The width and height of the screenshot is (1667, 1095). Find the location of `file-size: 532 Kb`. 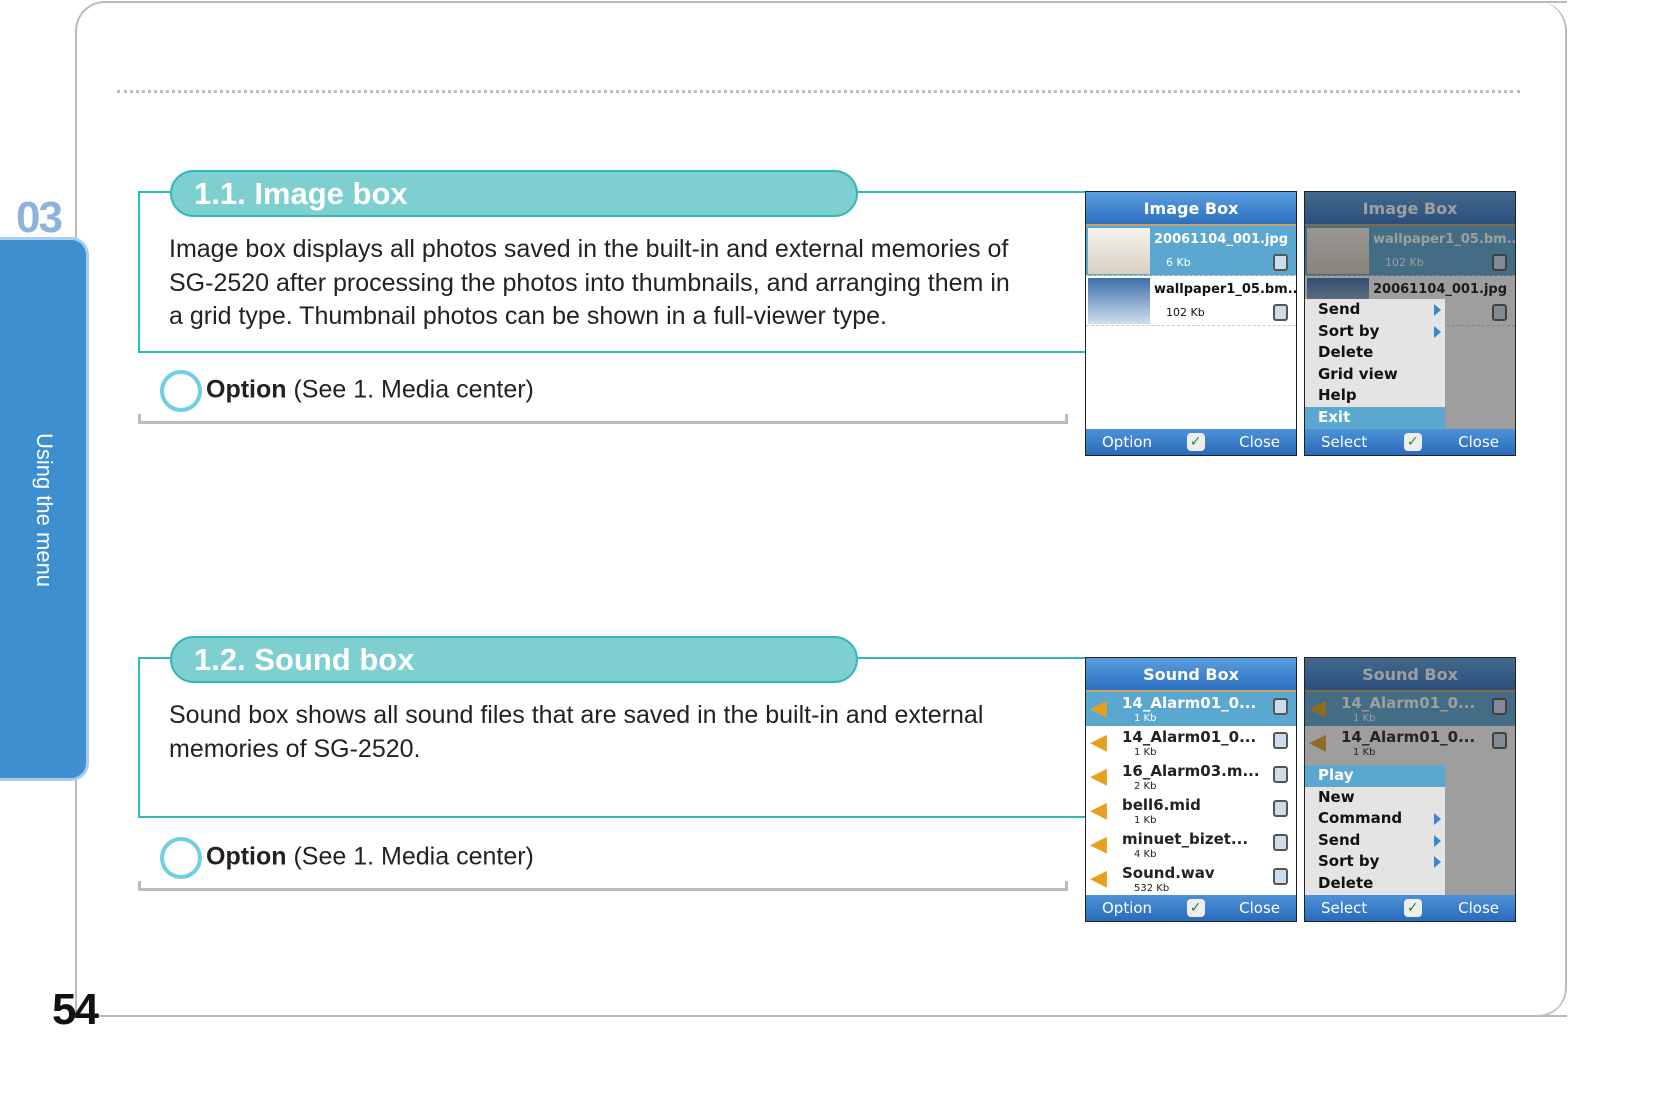

file-size: 532 Kb is located at coordinates (1152, 888).